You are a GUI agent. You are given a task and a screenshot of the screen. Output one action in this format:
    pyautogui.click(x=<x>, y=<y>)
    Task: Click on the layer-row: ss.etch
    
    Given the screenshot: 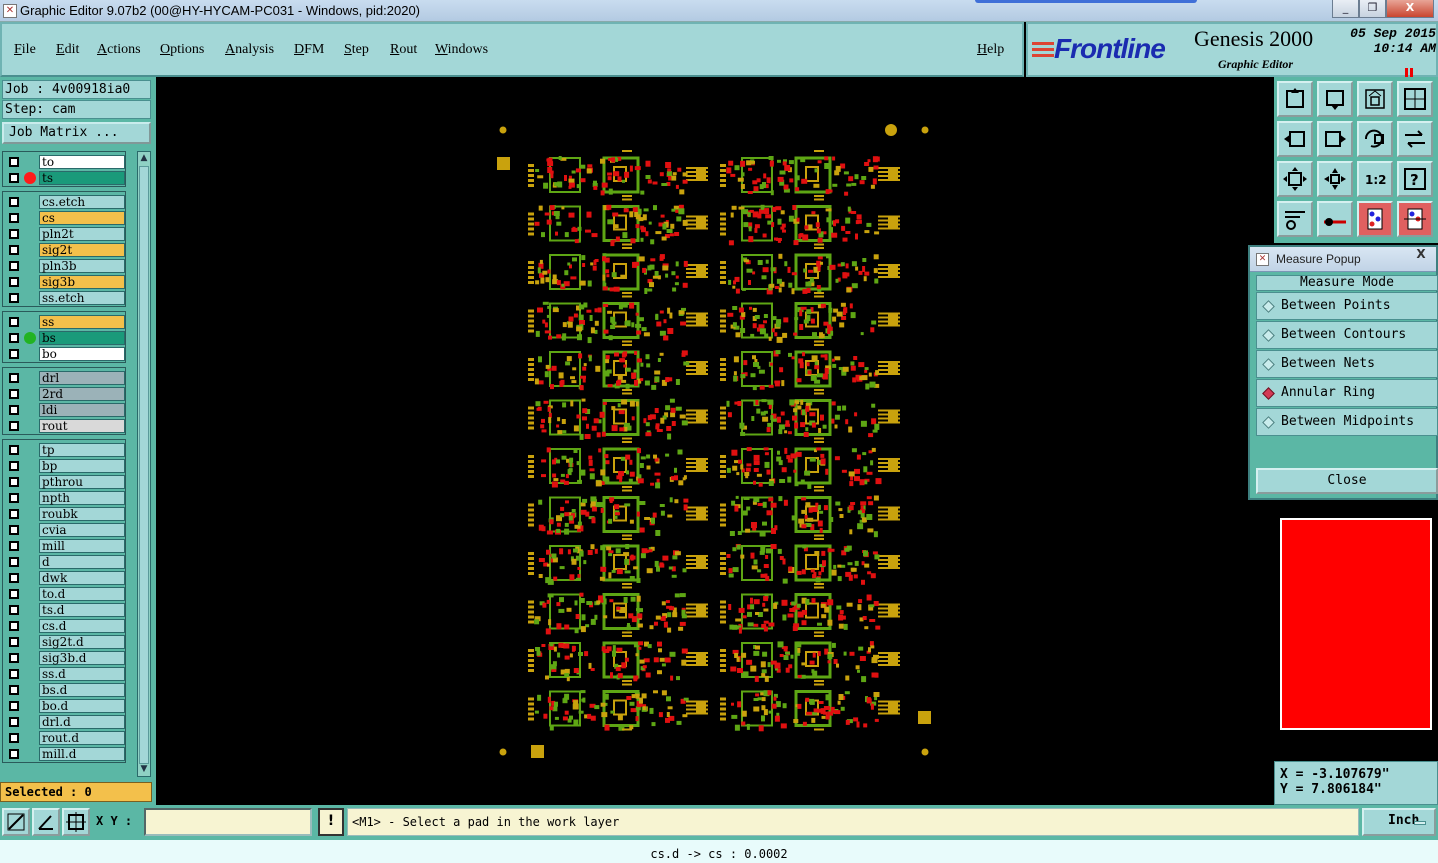 What is the action you would take?
    pyautogui.click(x=65, y=298)
    